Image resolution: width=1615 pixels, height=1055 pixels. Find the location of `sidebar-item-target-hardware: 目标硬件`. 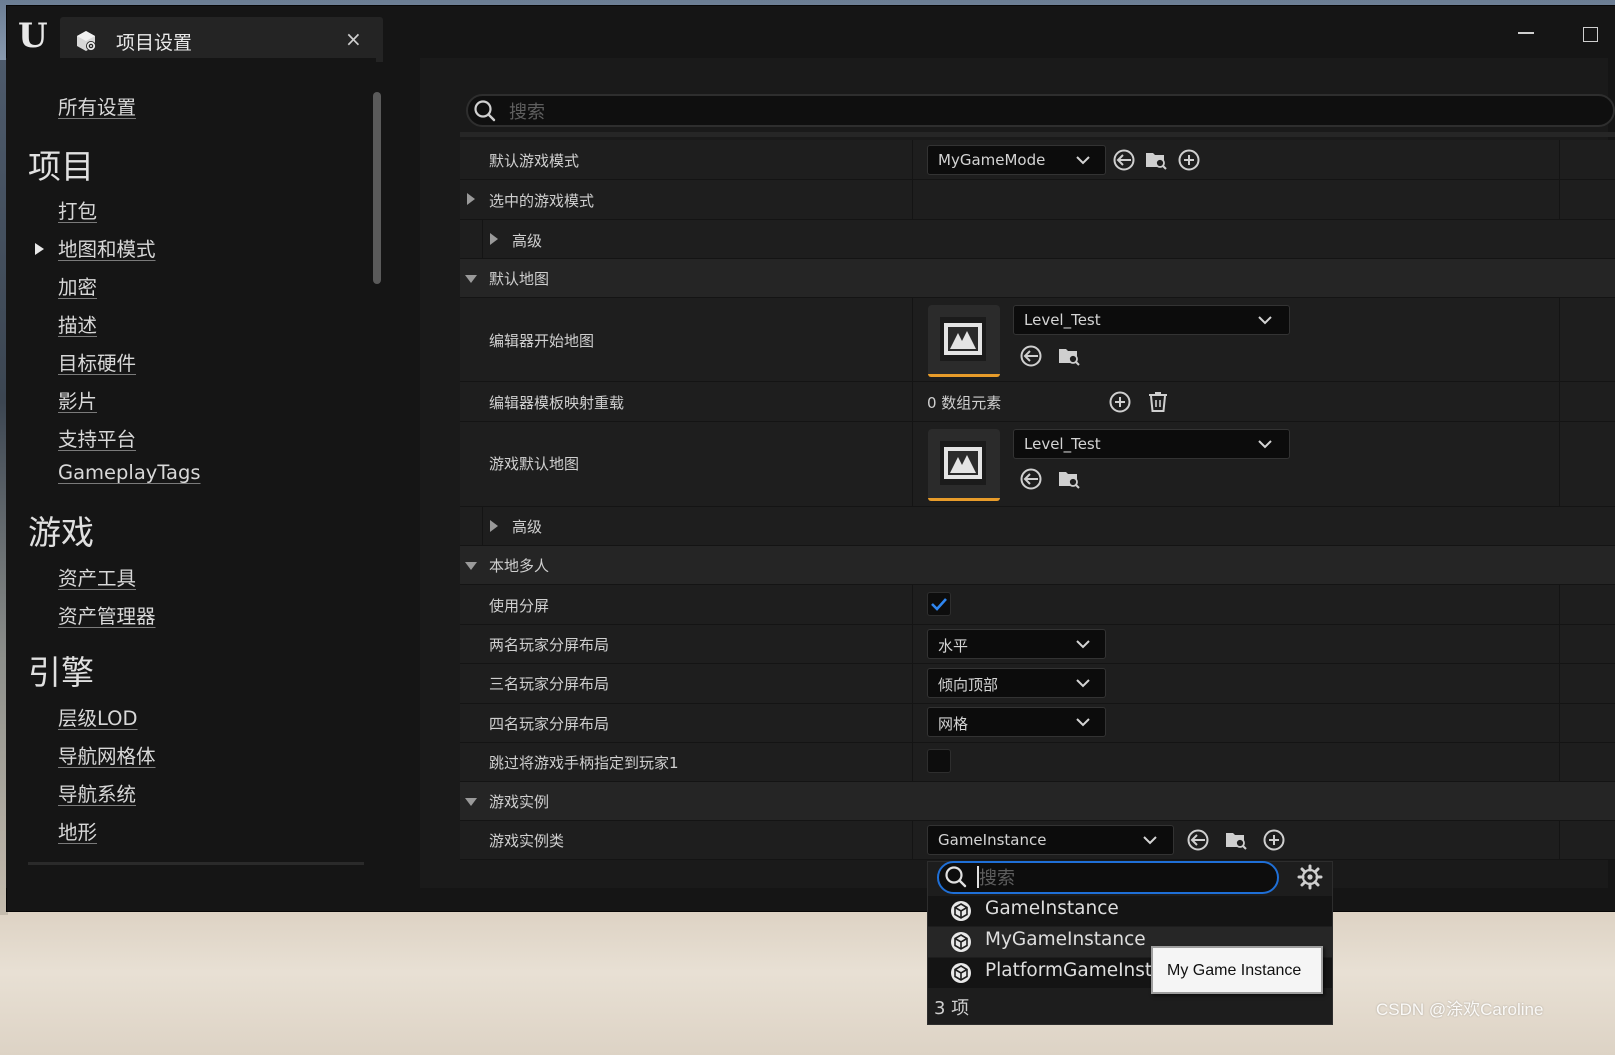

sidebar-item-target-hardware: 目标硬件 is located at coordinates (97, 361).